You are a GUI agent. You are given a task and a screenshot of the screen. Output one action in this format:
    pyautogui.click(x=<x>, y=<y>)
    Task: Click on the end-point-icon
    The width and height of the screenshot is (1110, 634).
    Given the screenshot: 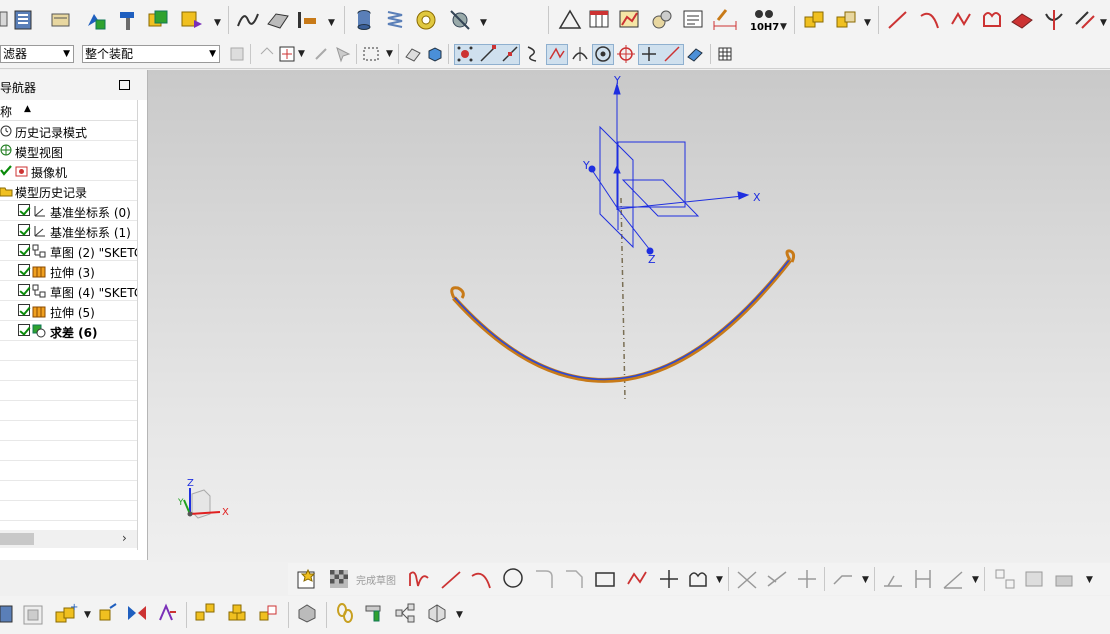 What is the action you would take?
    pyautogui.click(x=488, y=54)
    